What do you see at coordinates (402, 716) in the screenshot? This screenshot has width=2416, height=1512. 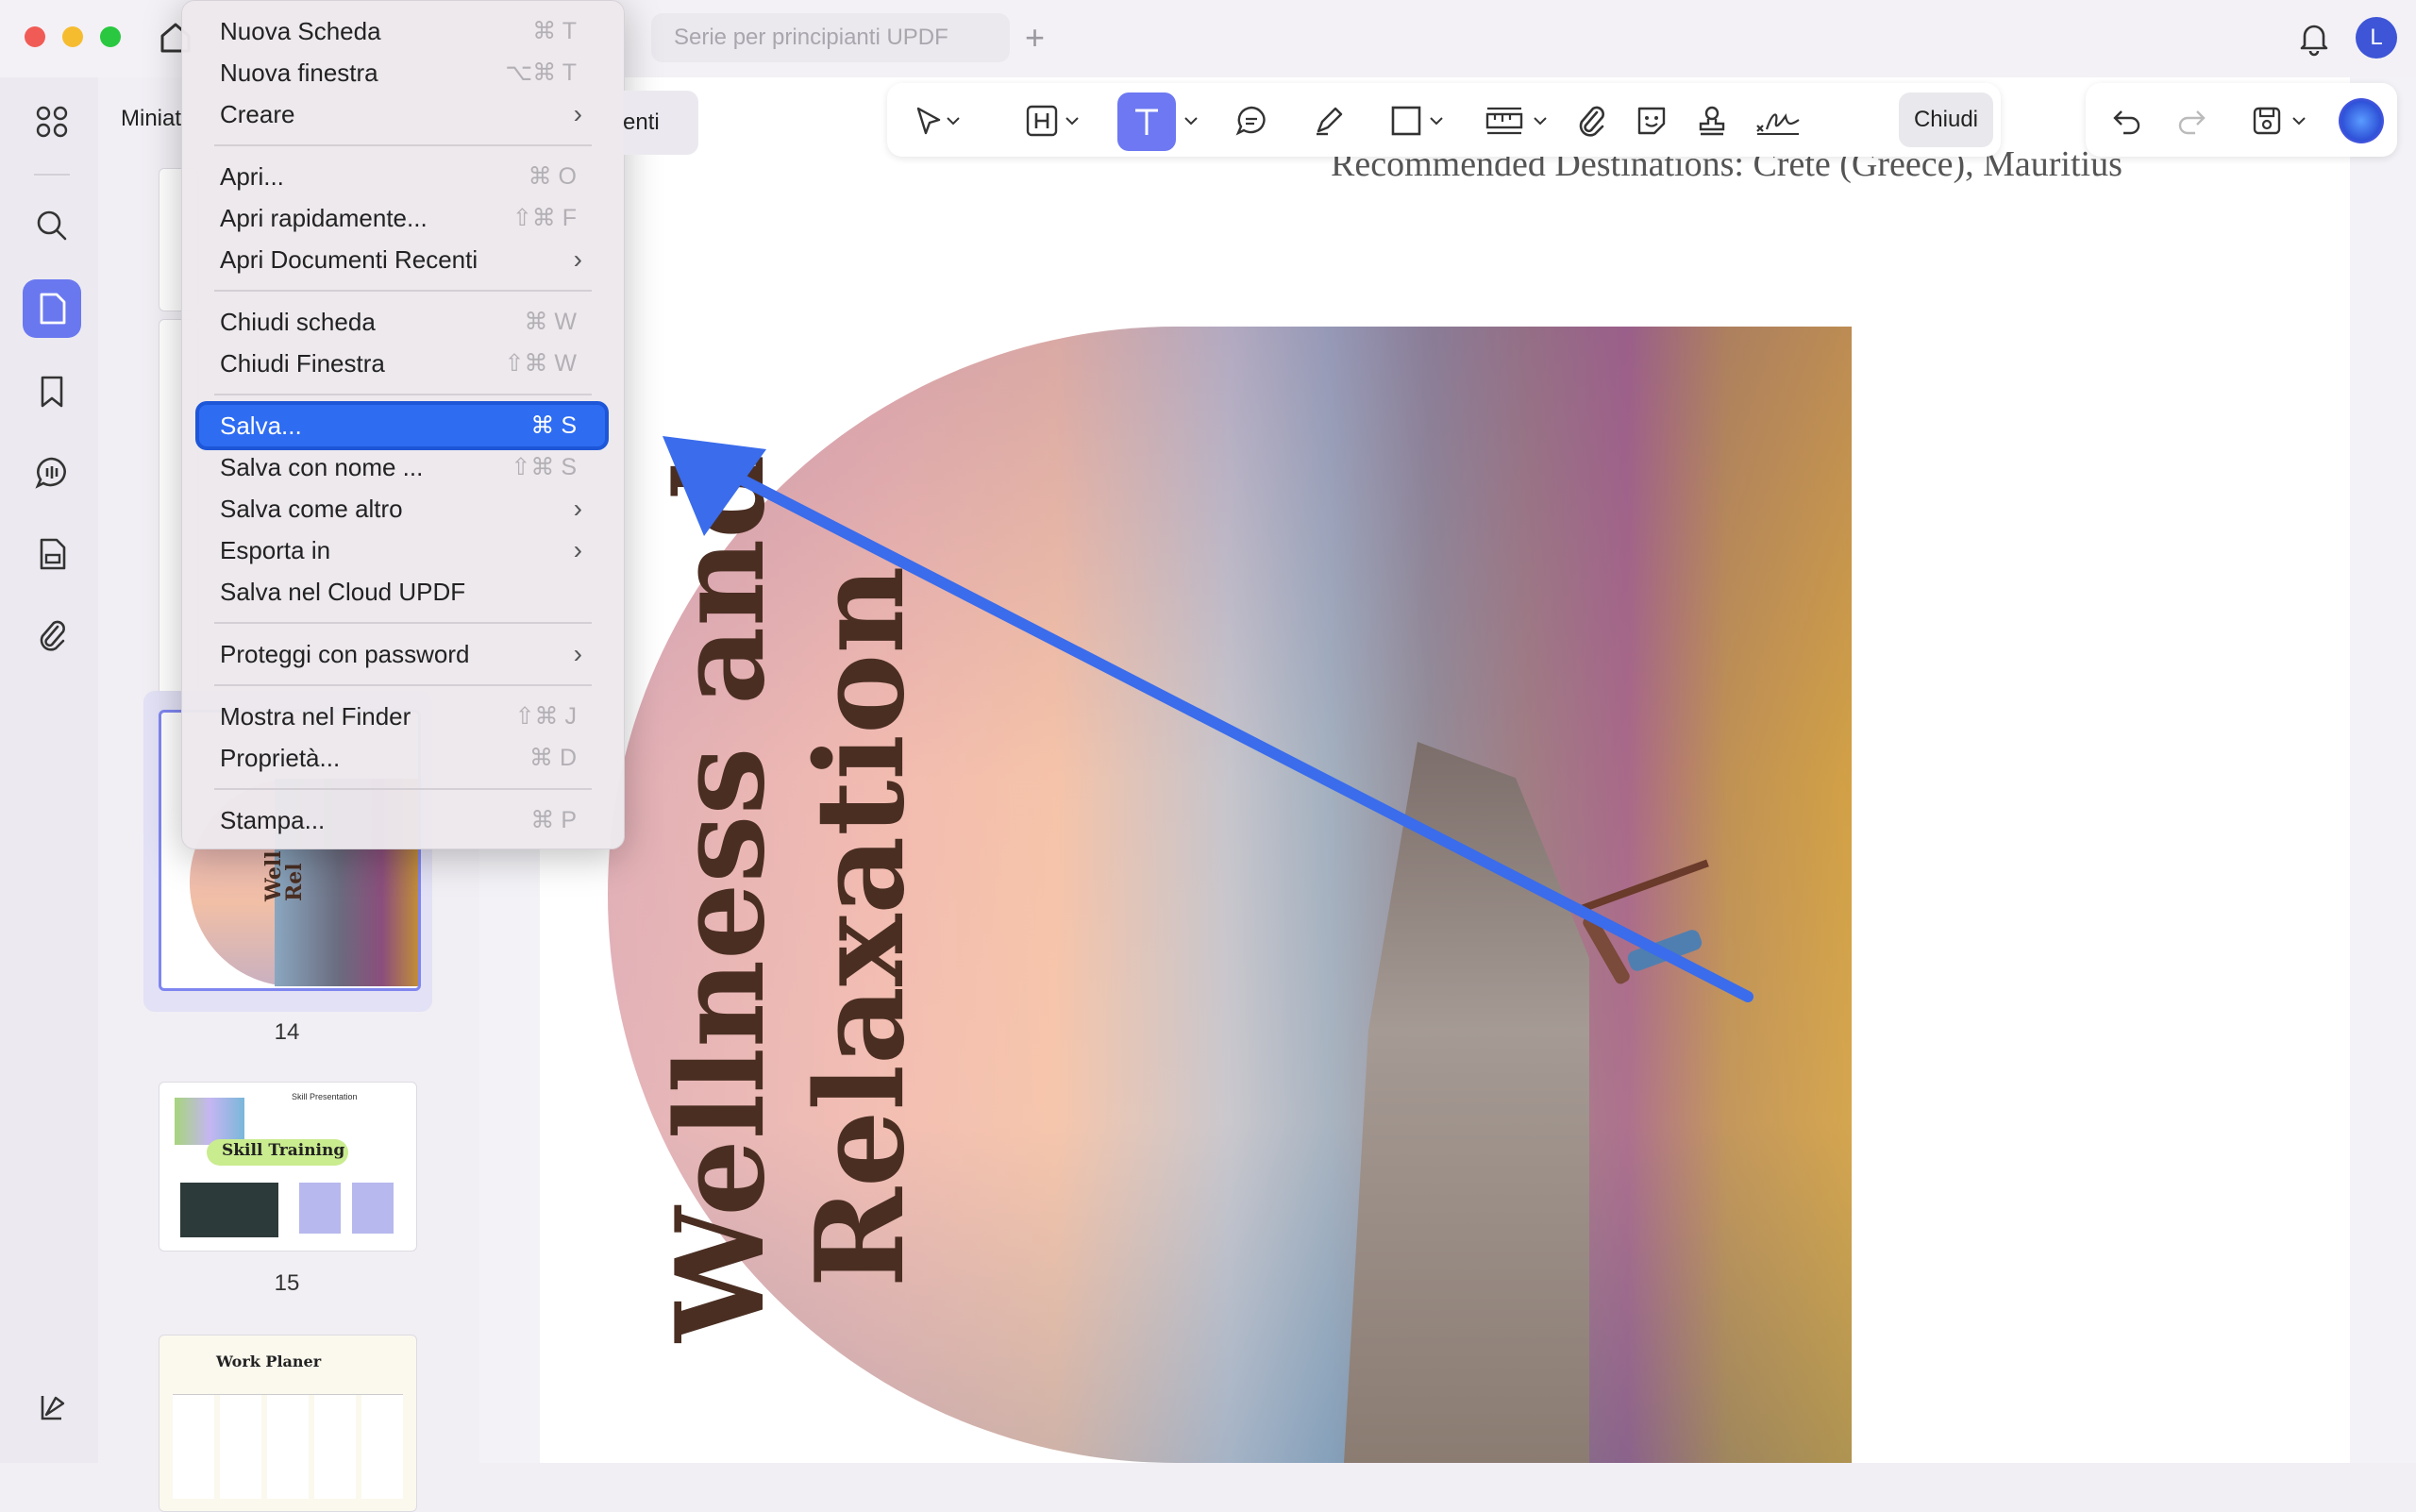 I see `menu-item-mostra-finder: Mostra nel Finder ⇧⌘ J` at bounding box center [402, 716].